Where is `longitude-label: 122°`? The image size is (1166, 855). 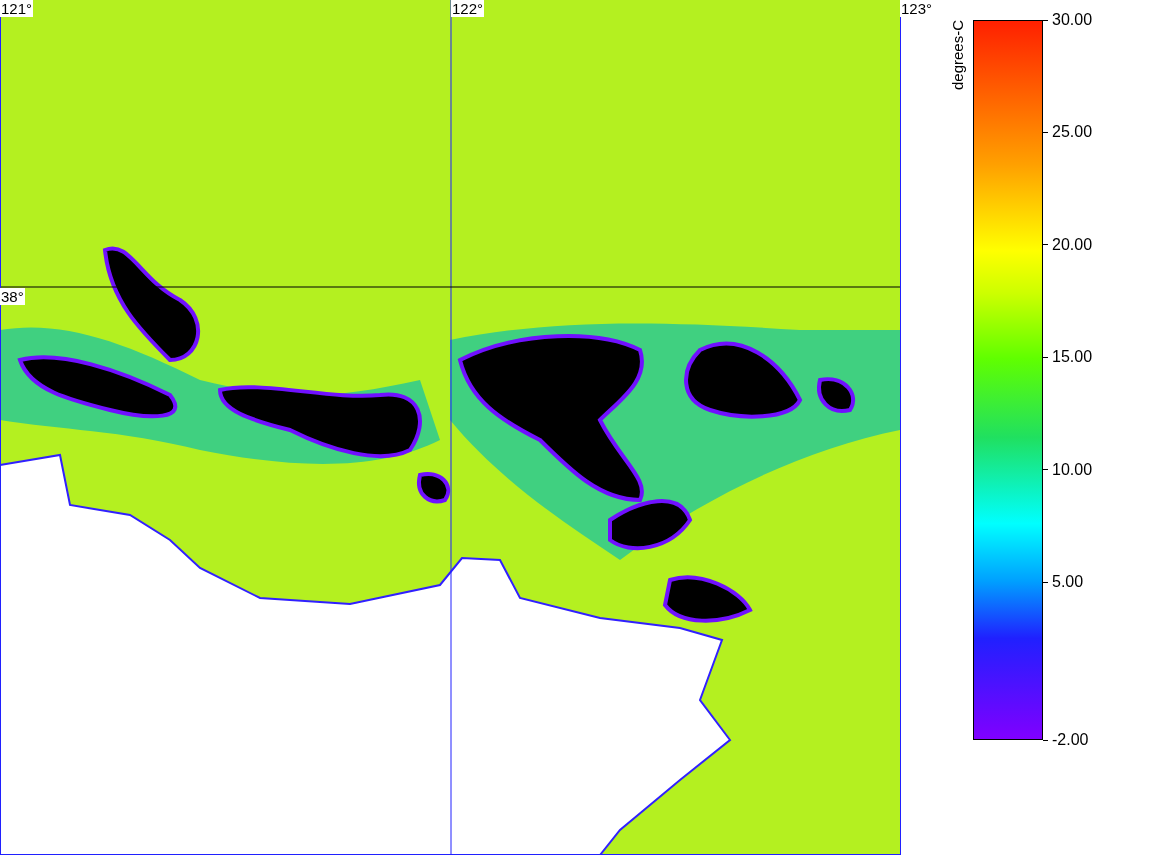
longitude-label: 122° is located at coordinates (468, 8).